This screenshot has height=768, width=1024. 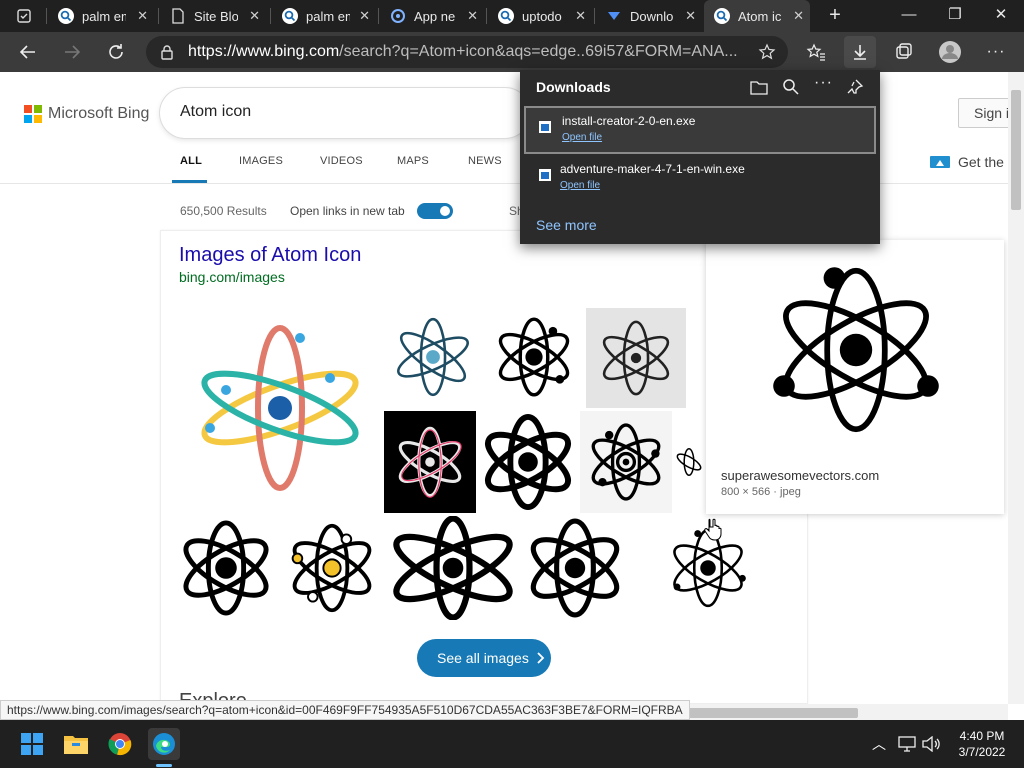 What do you see at coordinates (164, 744) in the screenshot?
I see `edge-icon` at bounding box center [164, 744].